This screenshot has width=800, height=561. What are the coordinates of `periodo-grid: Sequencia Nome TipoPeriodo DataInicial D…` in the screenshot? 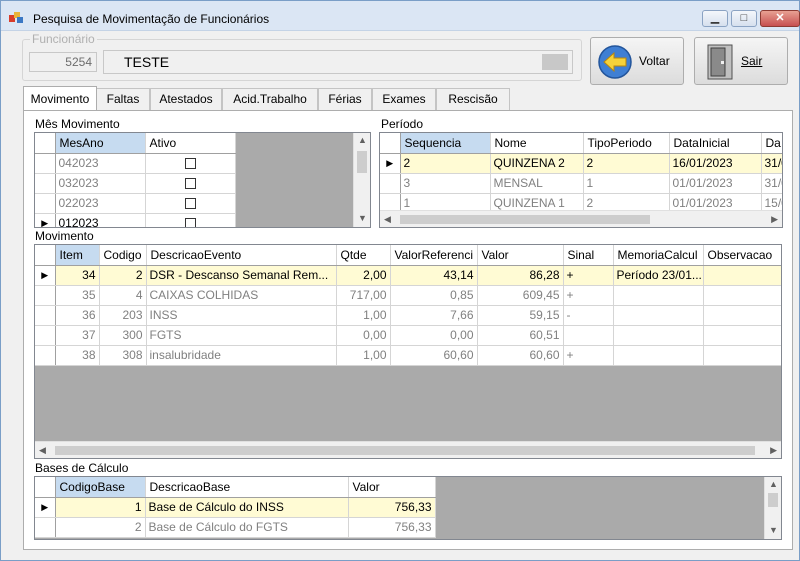 It's located at (581, 180).